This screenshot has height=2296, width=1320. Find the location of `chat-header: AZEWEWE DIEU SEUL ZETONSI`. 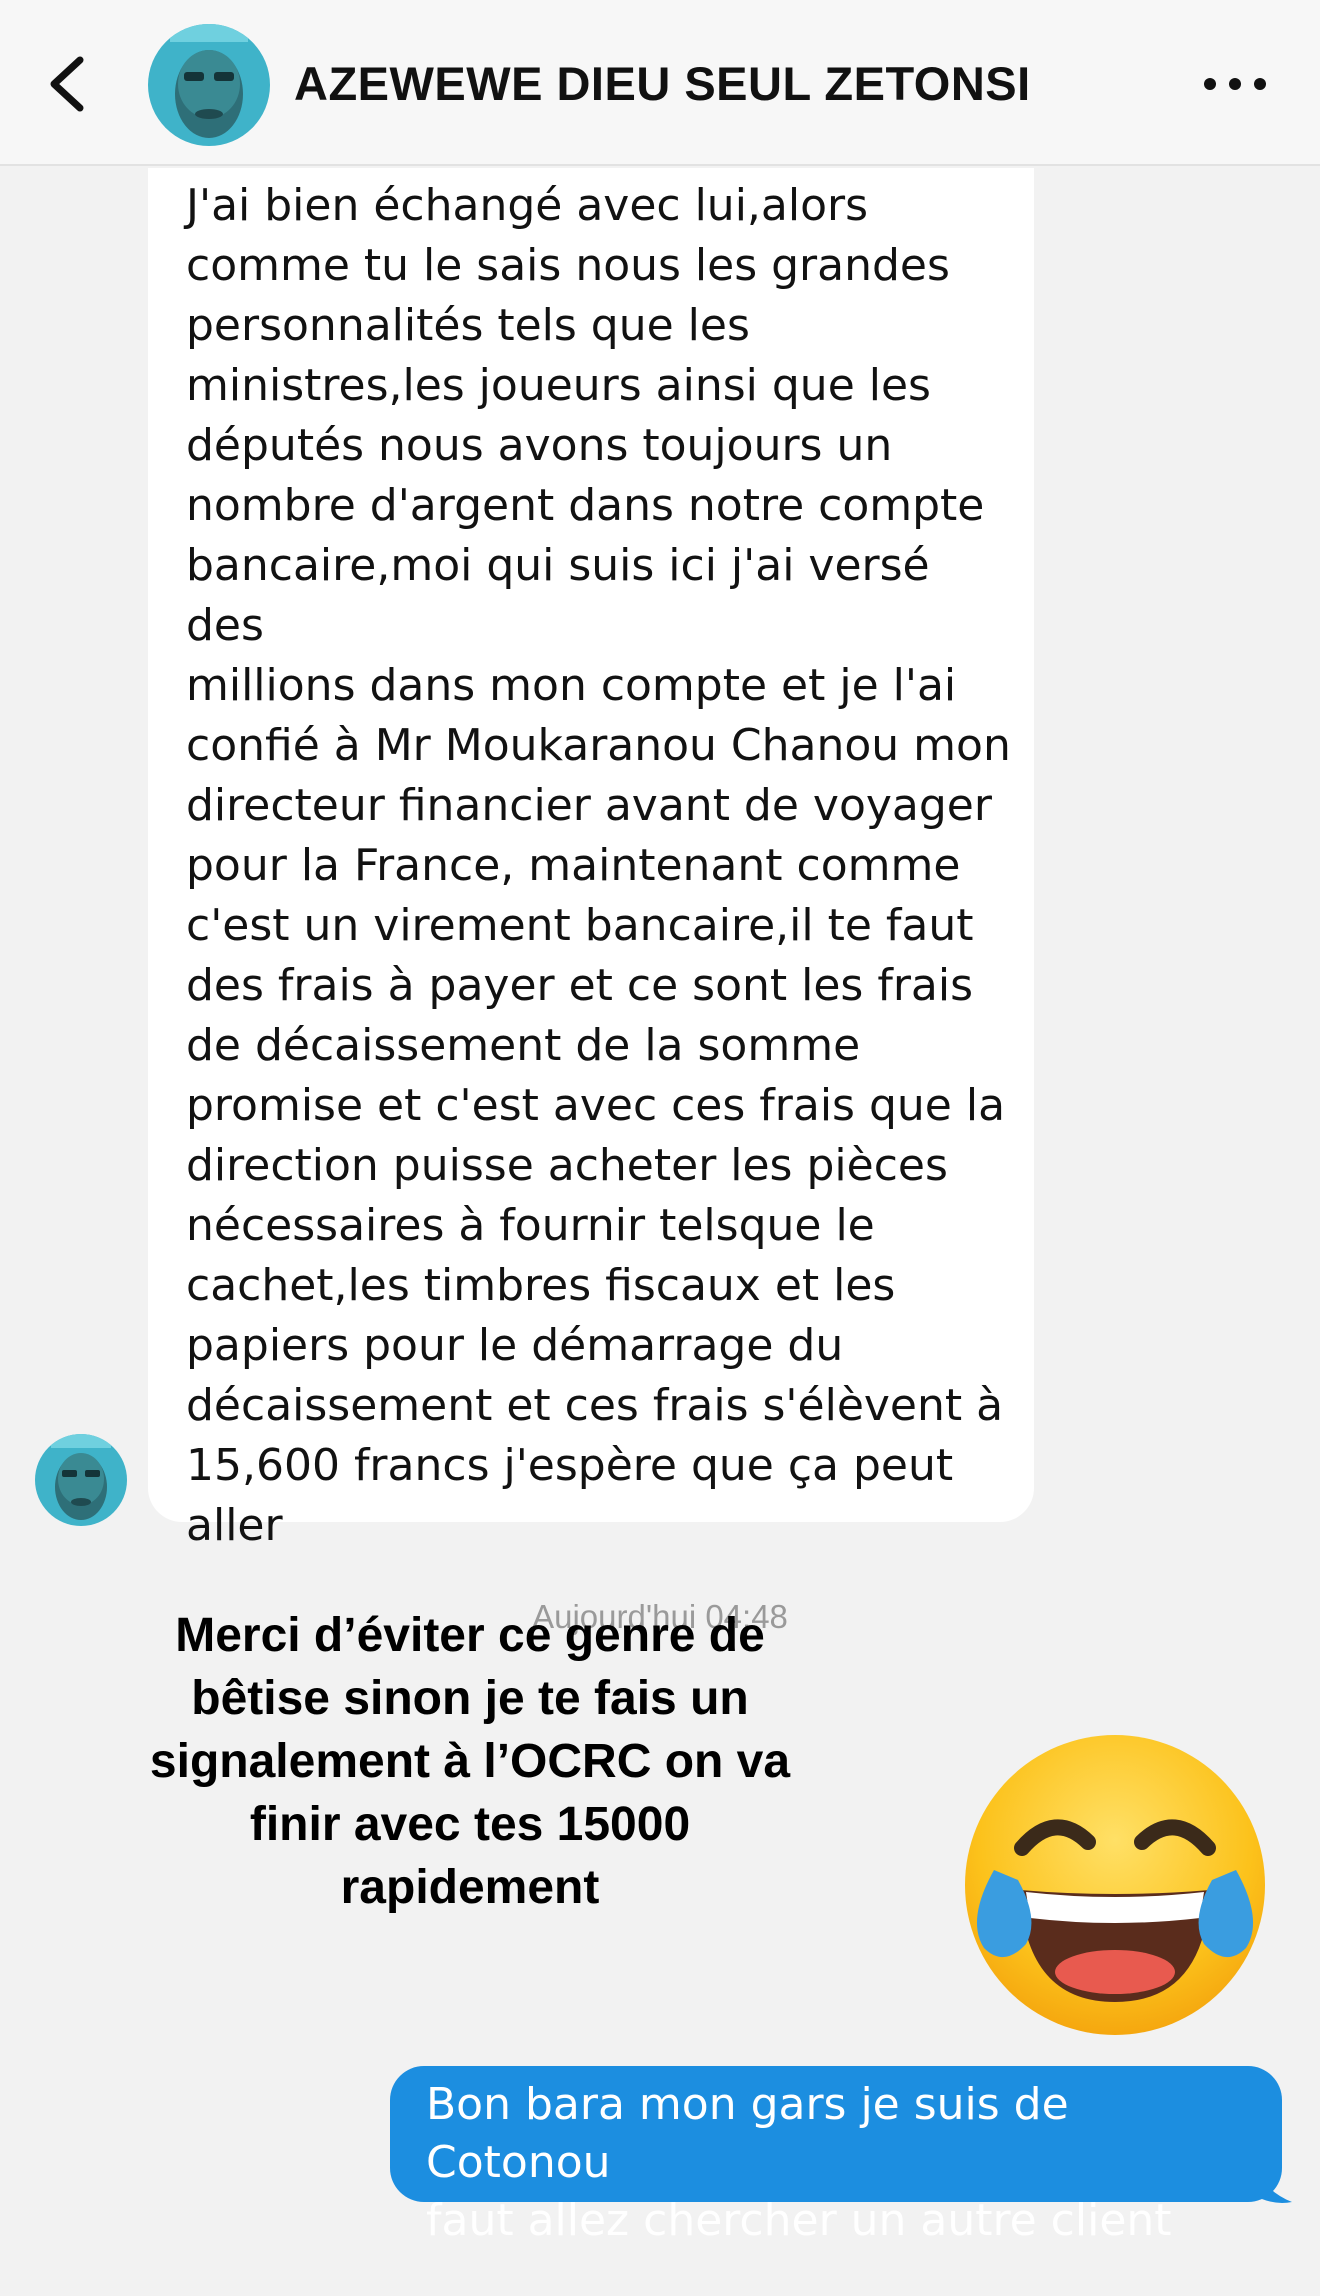

chat-header: AZEWEWE DIEU SEUL ZETONSI is located at coordinates (660, 83).